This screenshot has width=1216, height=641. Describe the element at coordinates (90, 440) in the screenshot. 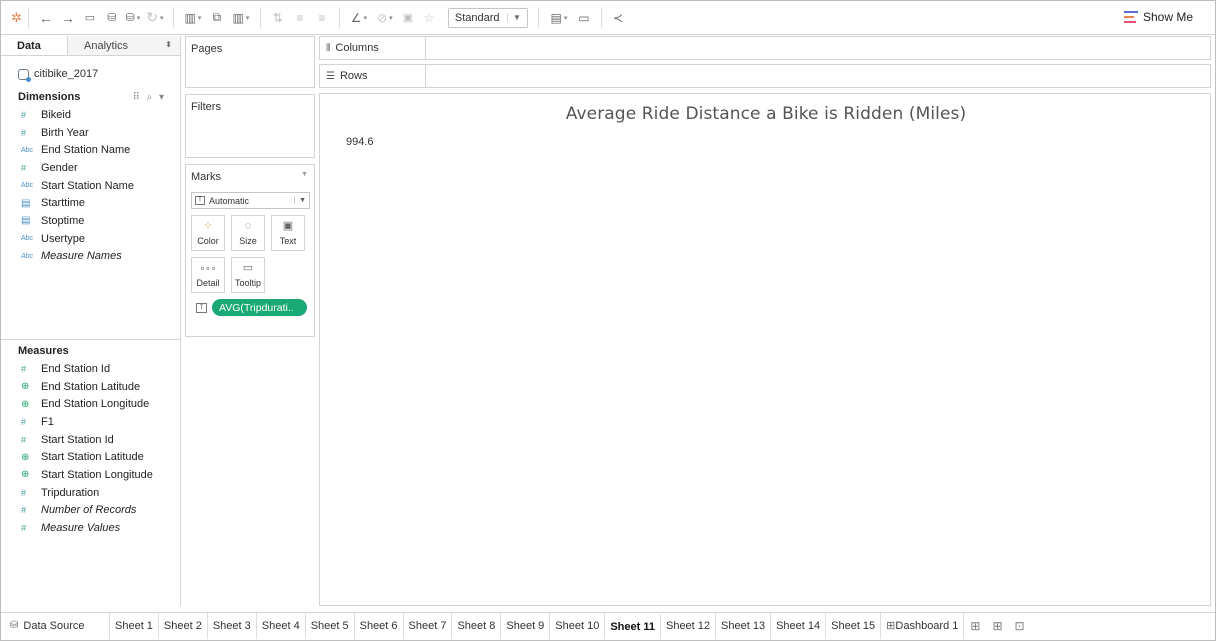

I see `field-item: # Start Station Id` at that location.